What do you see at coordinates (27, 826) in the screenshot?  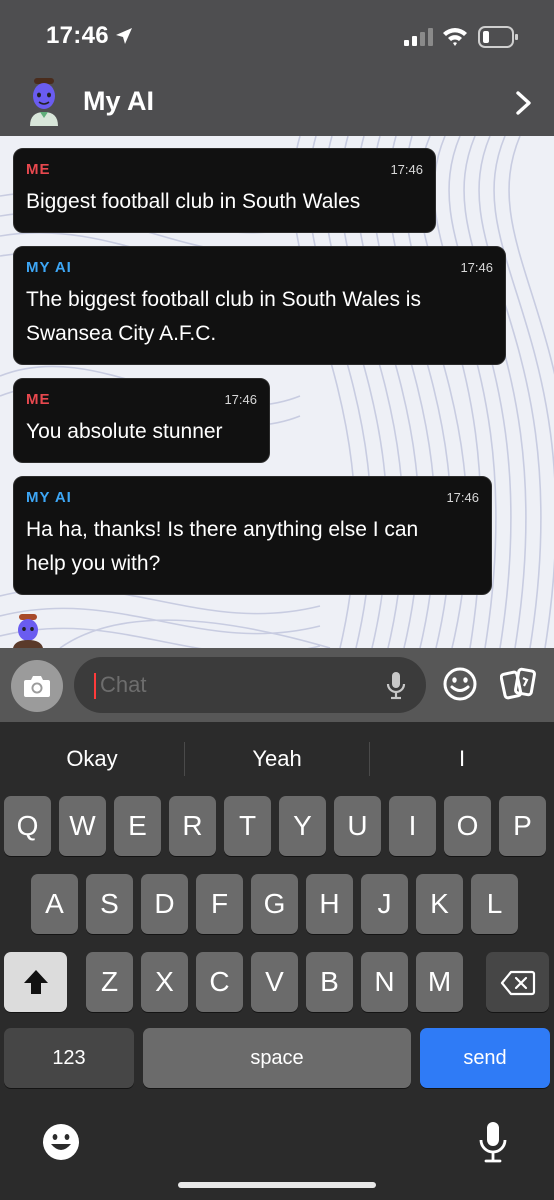 I see `key-q: Q` at bounding box center [27, 826].